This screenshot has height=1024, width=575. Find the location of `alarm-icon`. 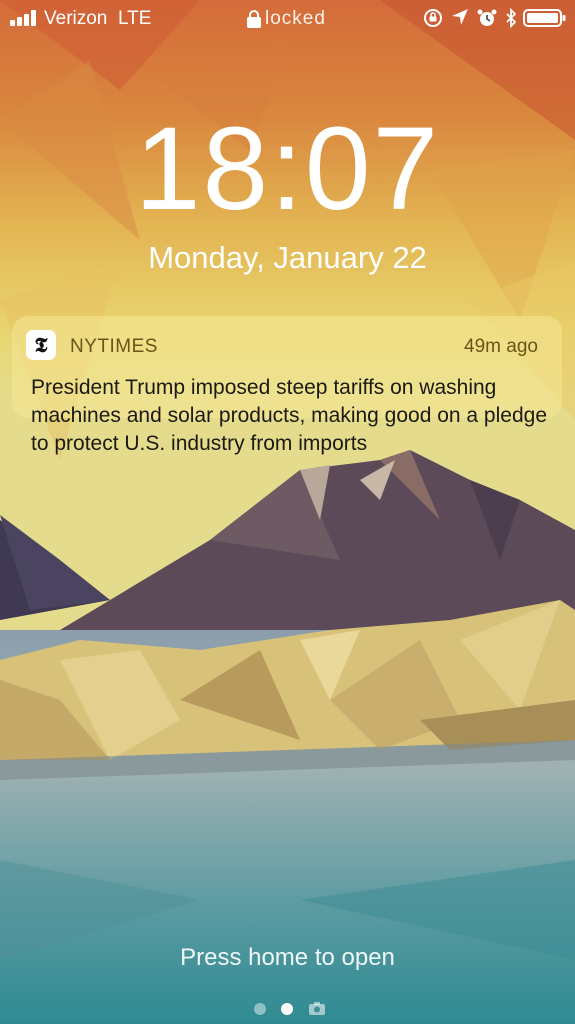

alarm-icon is located at coordinates (487, 17).